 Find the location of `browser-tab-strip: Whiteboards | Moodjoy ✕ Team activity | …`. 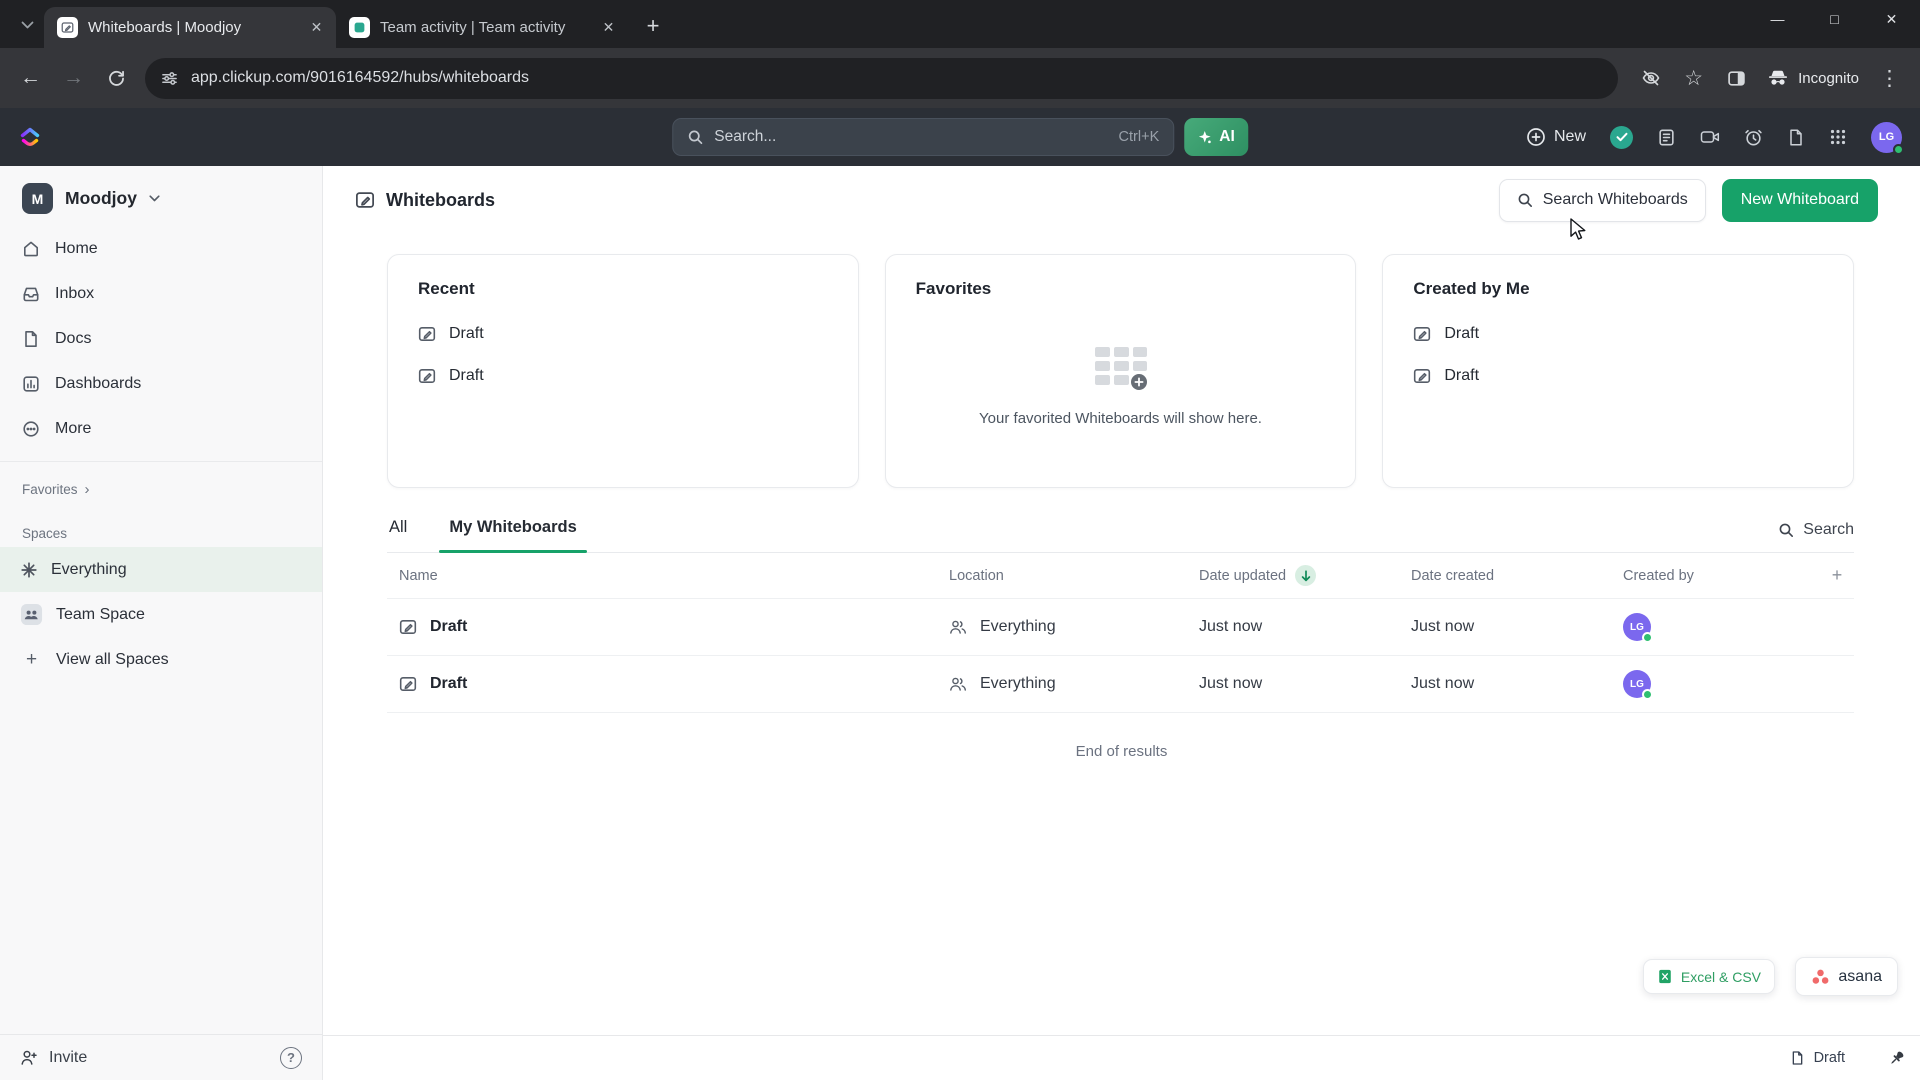

browser-tab-strip: Whiteboards | Moodjoy ✕ Team activity | … is located at coordinates (960, 24).